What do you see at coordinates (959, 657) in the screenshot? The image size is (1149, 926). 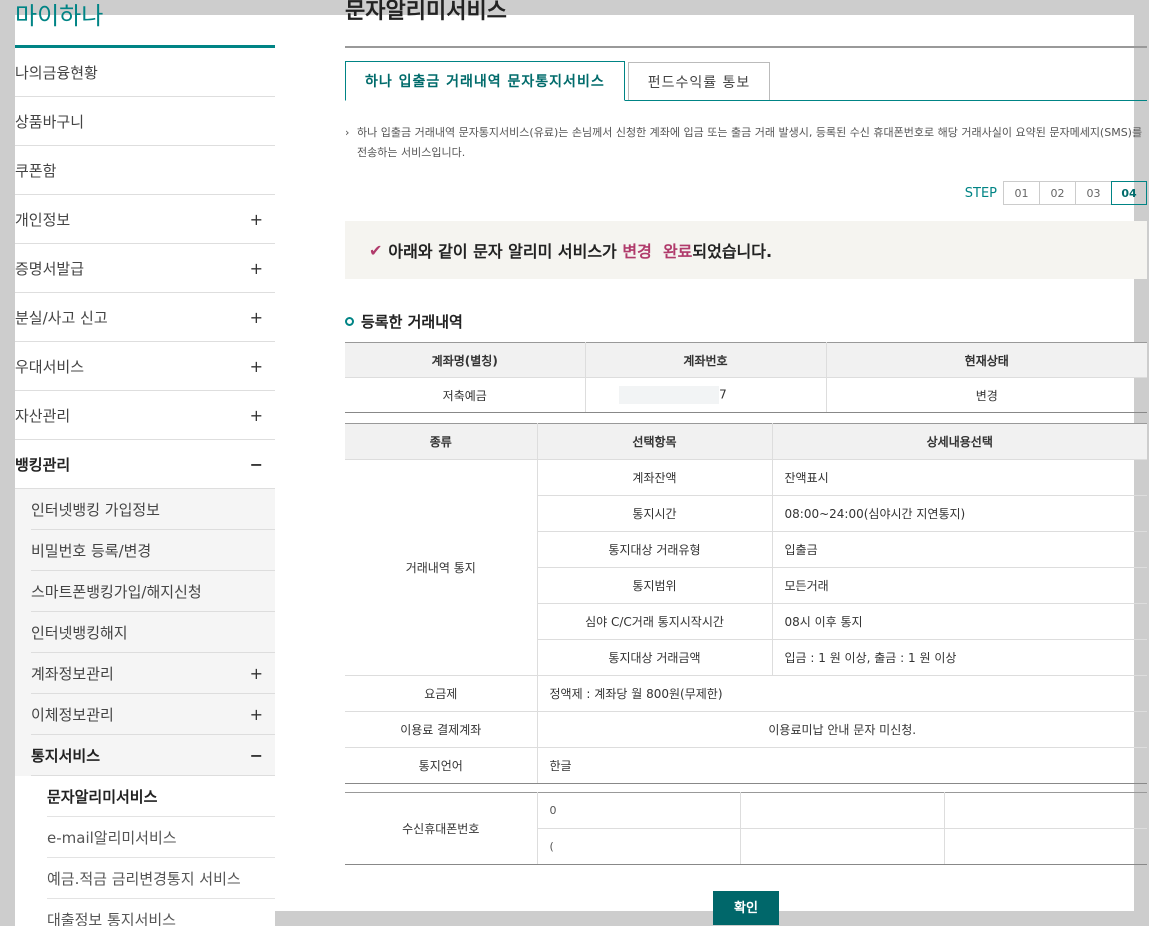 I see `value-cell: 입금 : 1 원 이상, 출금 : 1 원 이상` at bounding box center [959, 657].